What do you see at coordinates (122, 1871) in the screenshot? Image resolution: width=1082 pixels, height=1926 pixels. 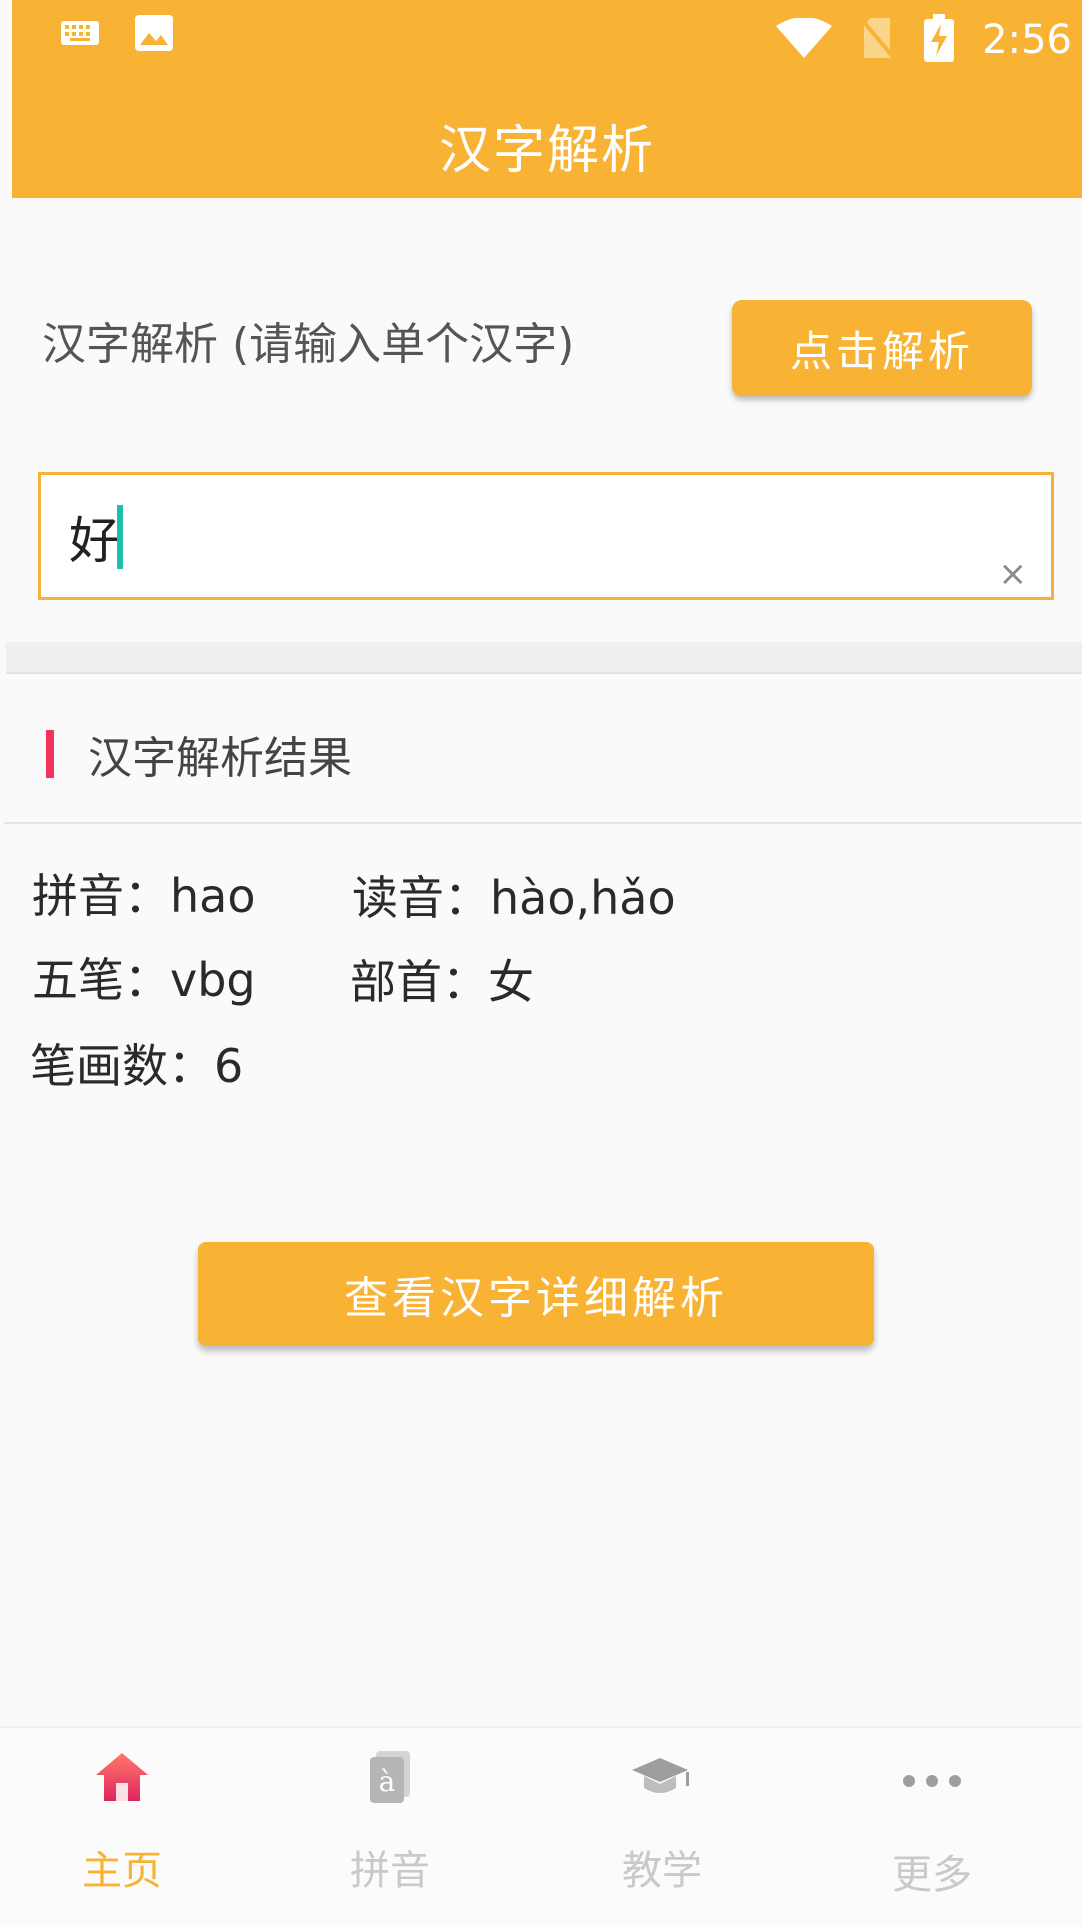 I see `nav-label-home: 主页` at bounding box center [122, 1871].